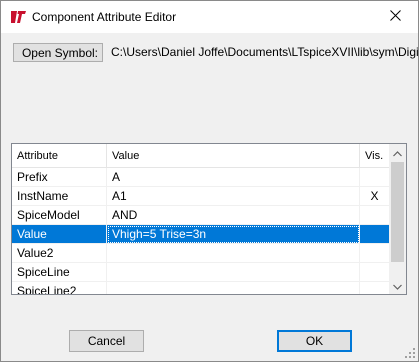  I want to click on attribute-cell: Prefix, so click(59, 177).